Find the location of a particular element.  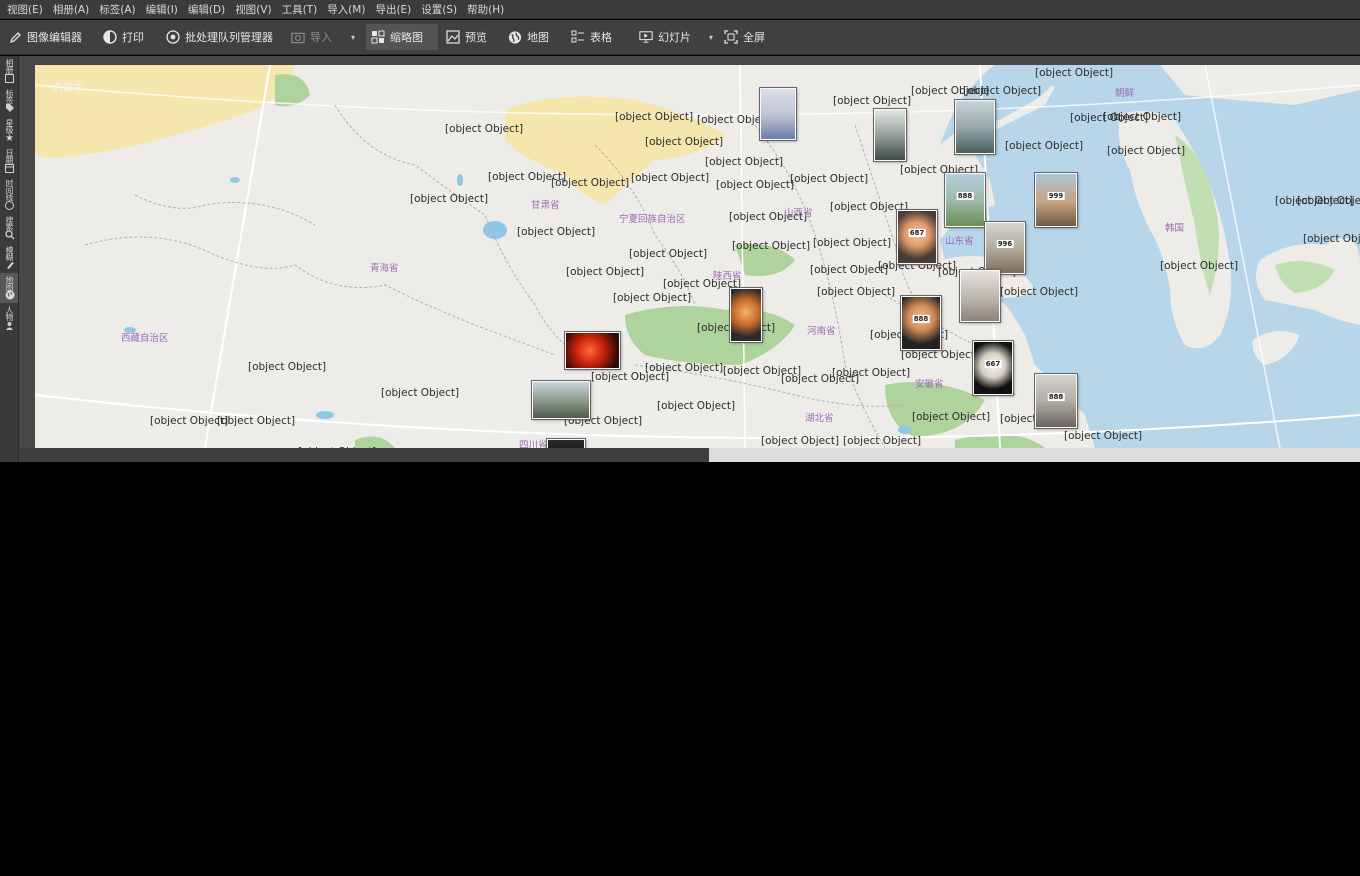

region-label: 河南省 is located at coordinates (821, 331).